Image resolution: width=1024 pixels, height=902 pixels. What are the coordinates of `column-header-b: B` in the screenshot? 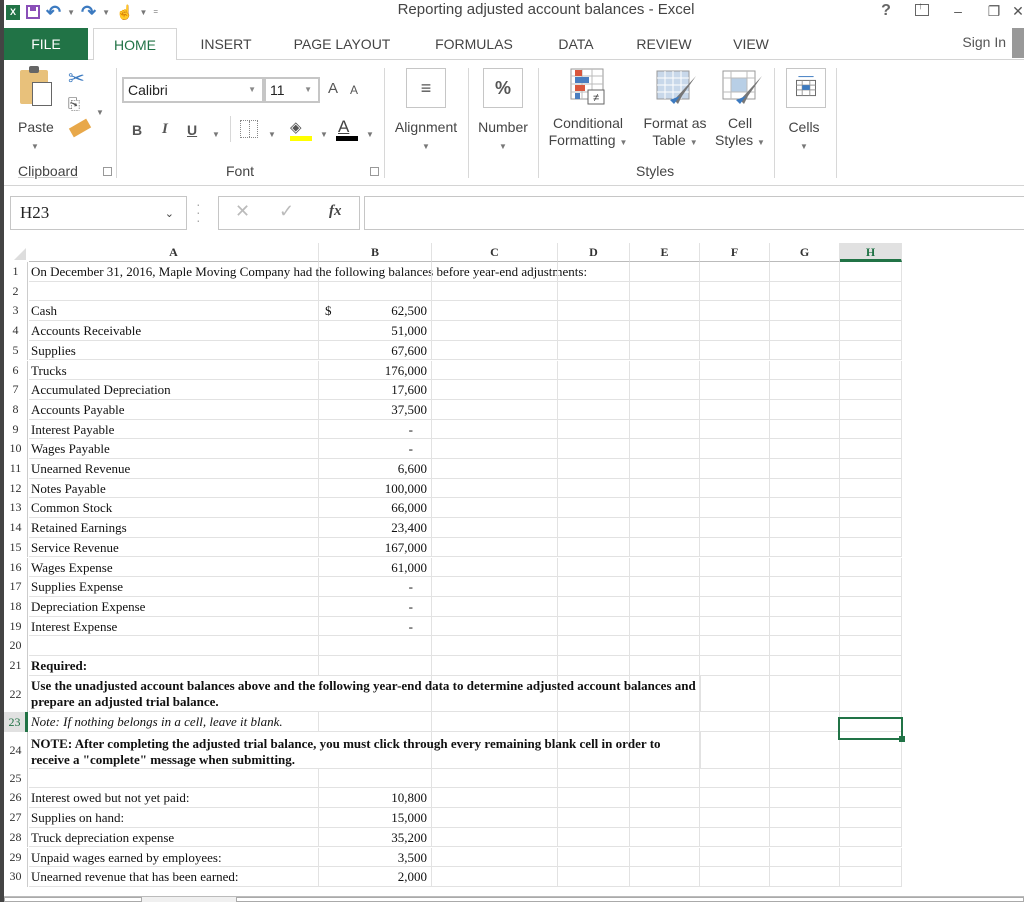 It's located at (375, 252).